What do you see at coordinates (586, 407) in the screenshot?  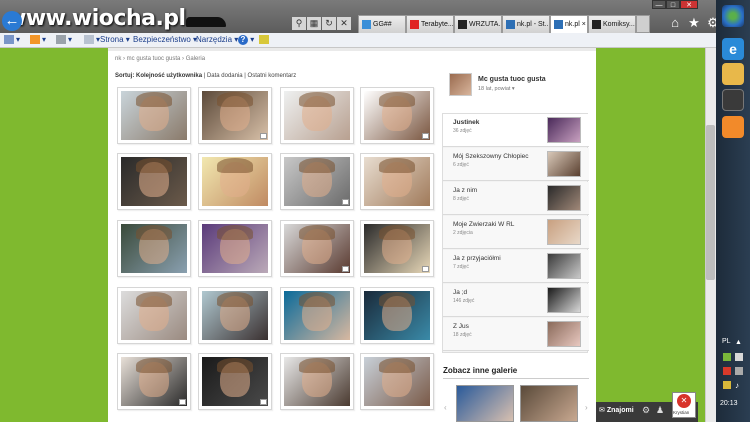 I see `chevron-right-icon: ›` at bounding box center [586, 407].